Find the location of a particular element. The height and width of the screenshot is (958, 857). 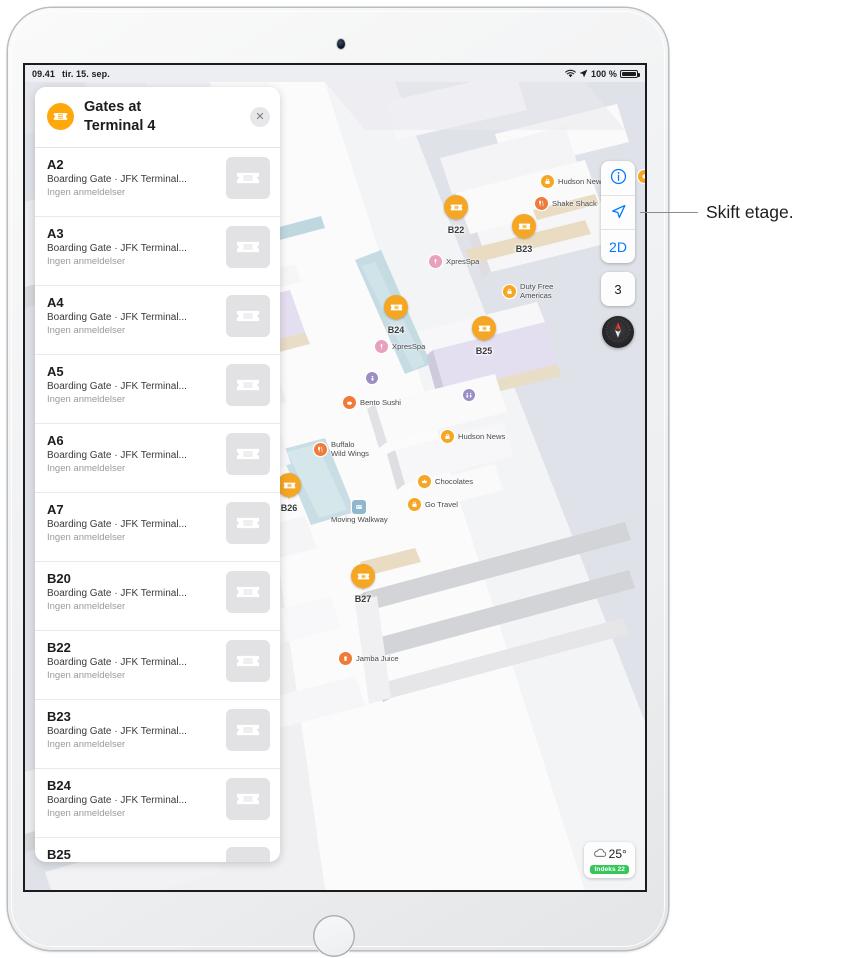

restroom-icon is located at coordinates (372, 378).